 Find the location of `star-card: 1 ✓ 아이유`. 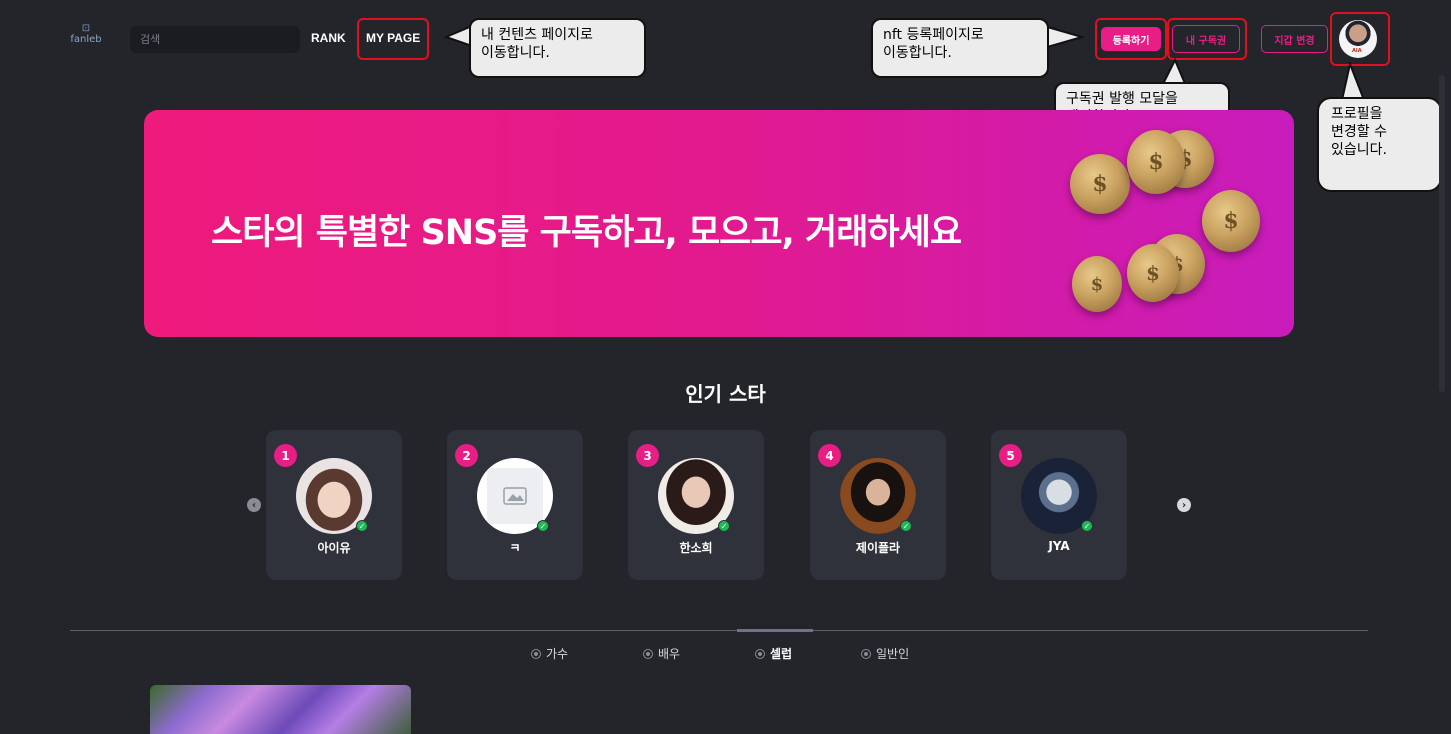

star-card: 1 ✓ 아이유 is located at coordinates (334, 505).